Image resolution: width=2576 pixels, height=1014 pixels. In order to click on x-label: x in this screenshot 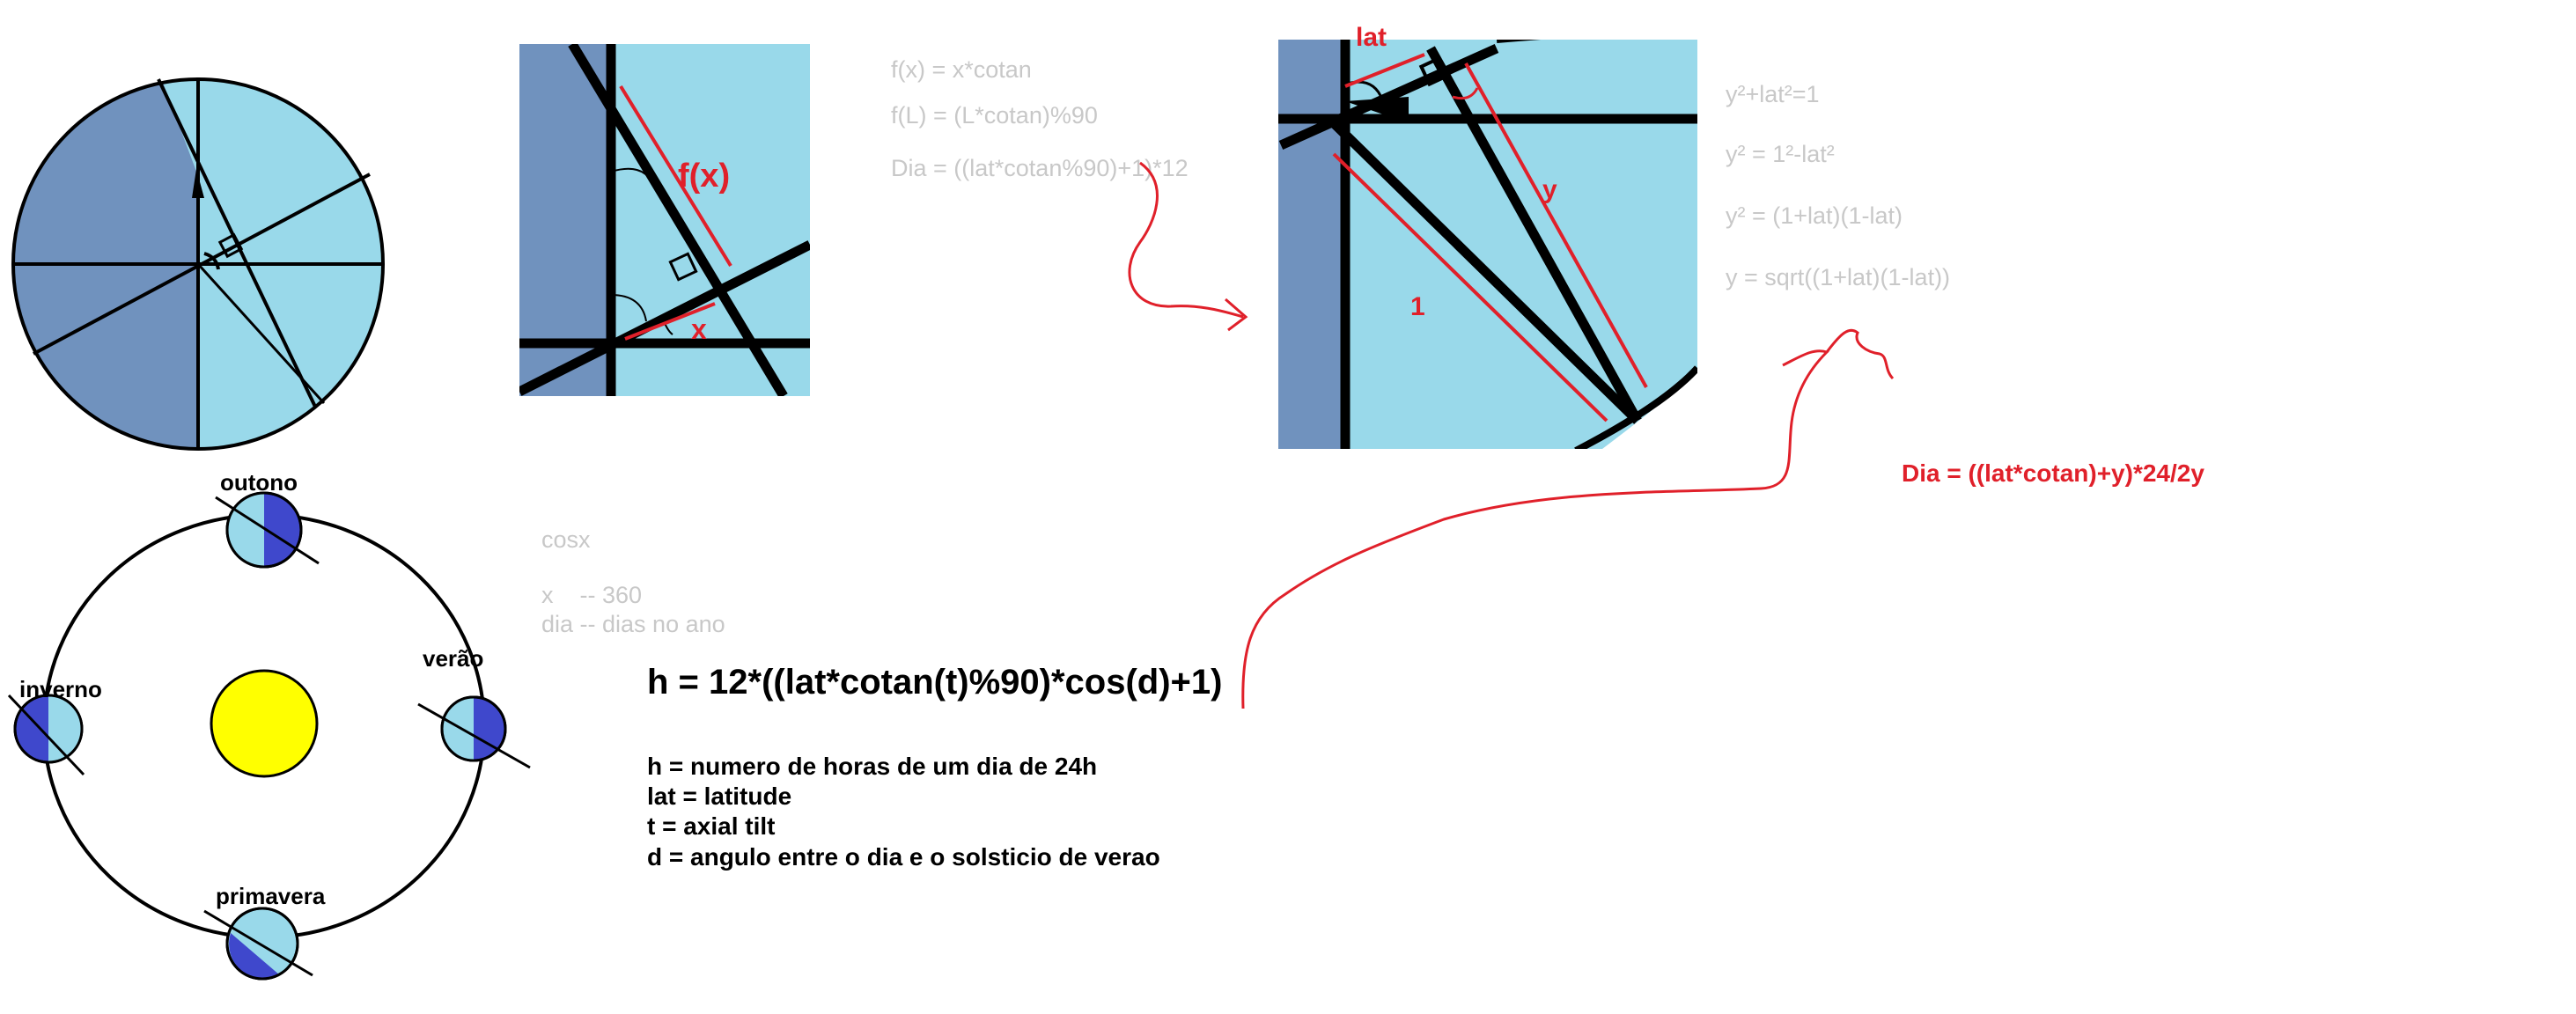, I will do `click(699, 329)`.